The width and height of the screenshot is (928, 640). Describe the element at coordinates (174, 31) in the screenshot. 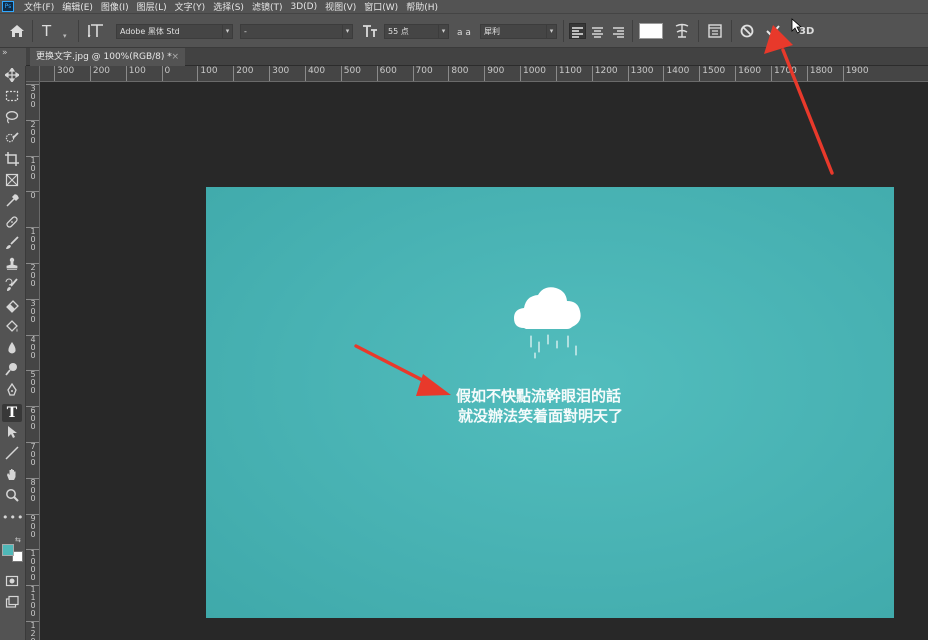

I see `font-family-select: Adobe 黑体 Std ▾` at that location.